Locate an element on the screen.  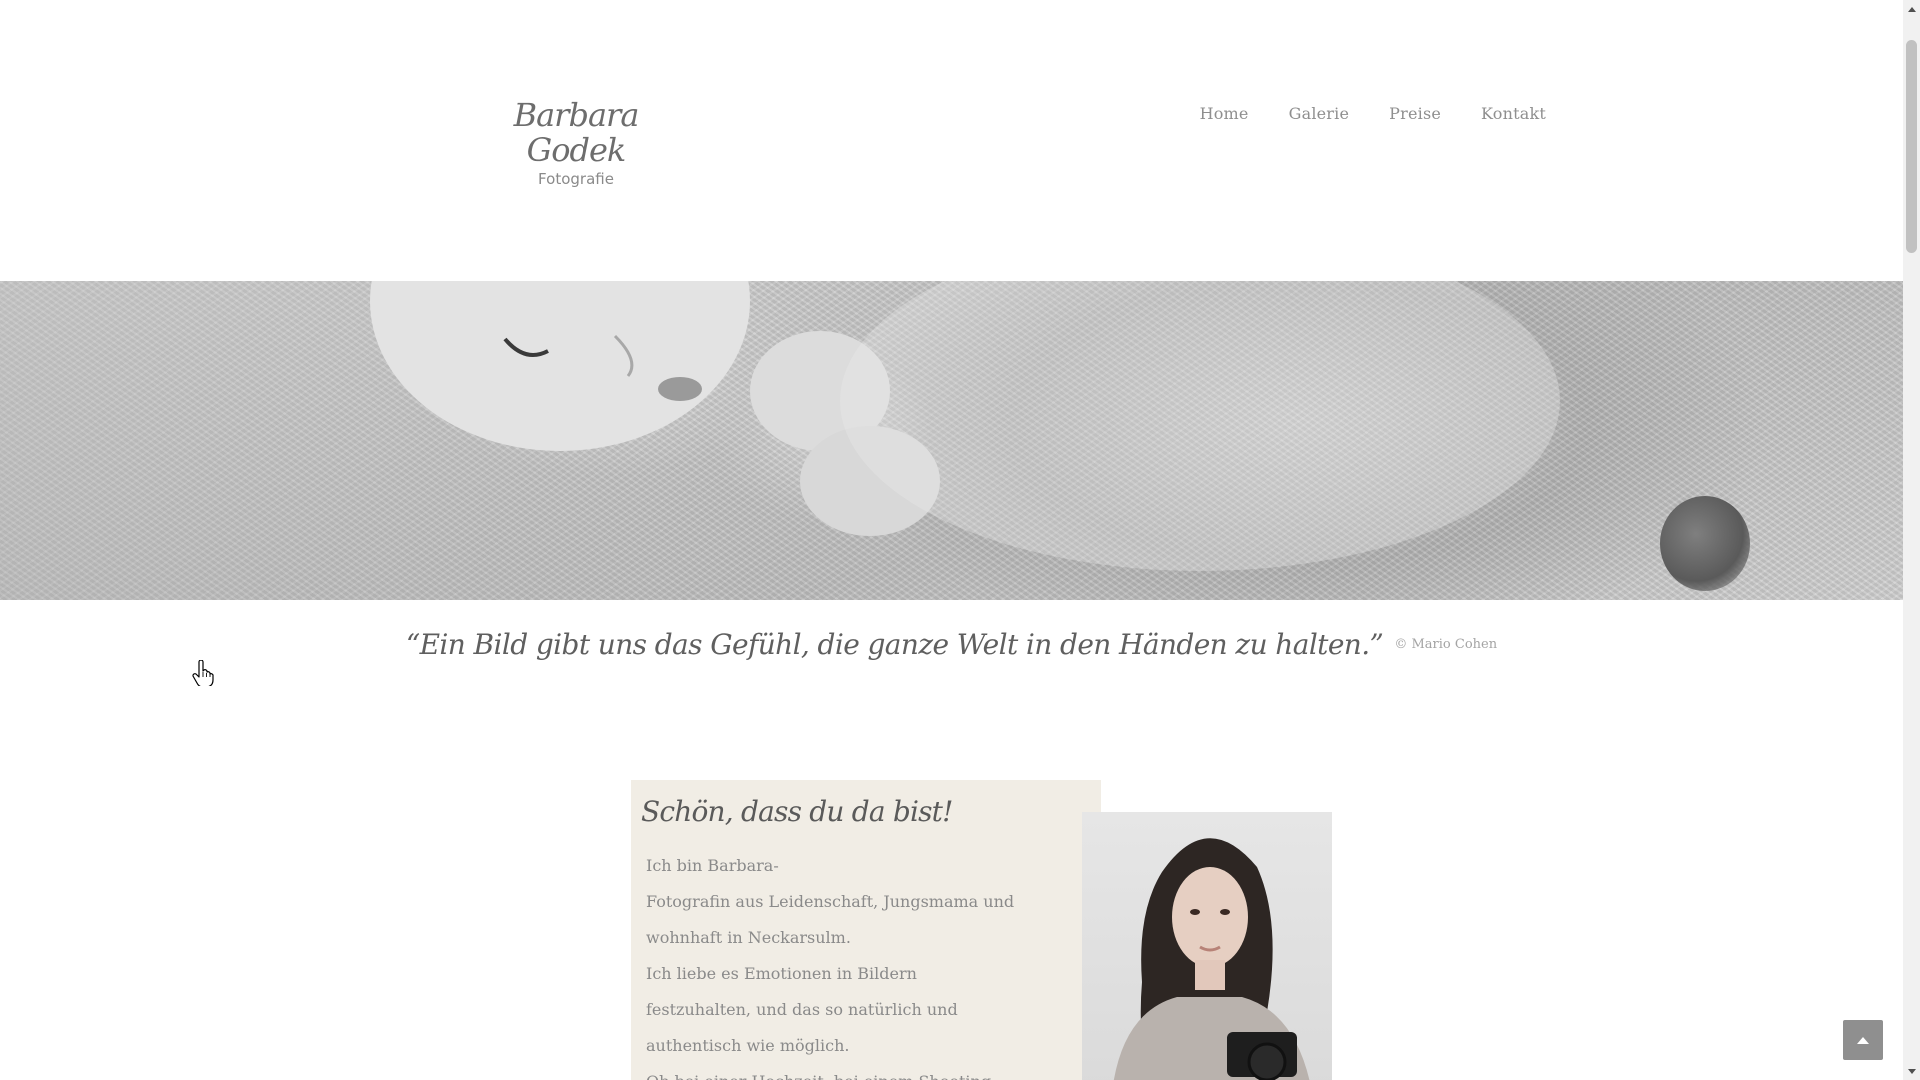
portrait-face is located at coordinates (1210, 917).